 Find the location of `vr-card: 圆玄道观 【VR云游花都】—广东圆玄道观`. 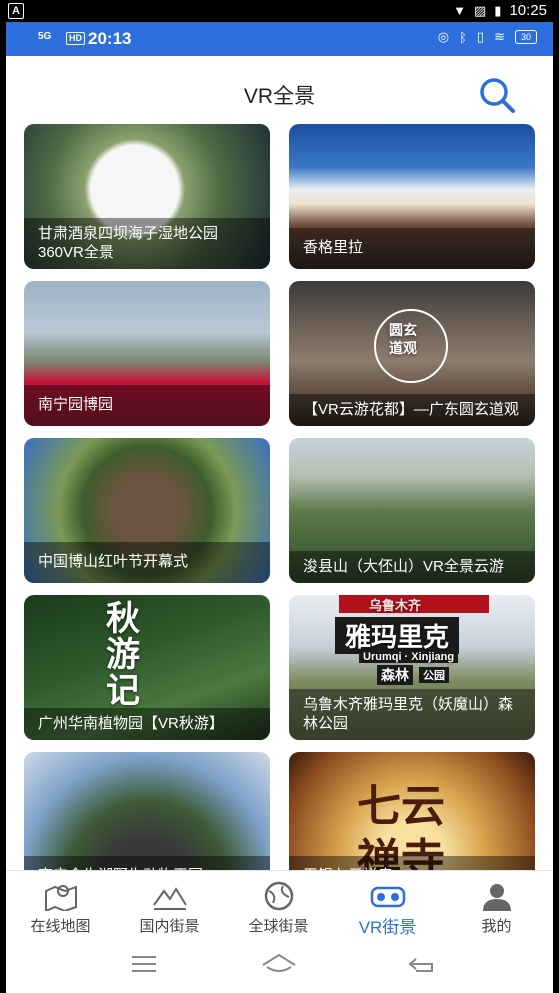

vr-card: 圆玄道观 【VR云游花都】—广东圆玄道观 is located at coordinates (412, 353).